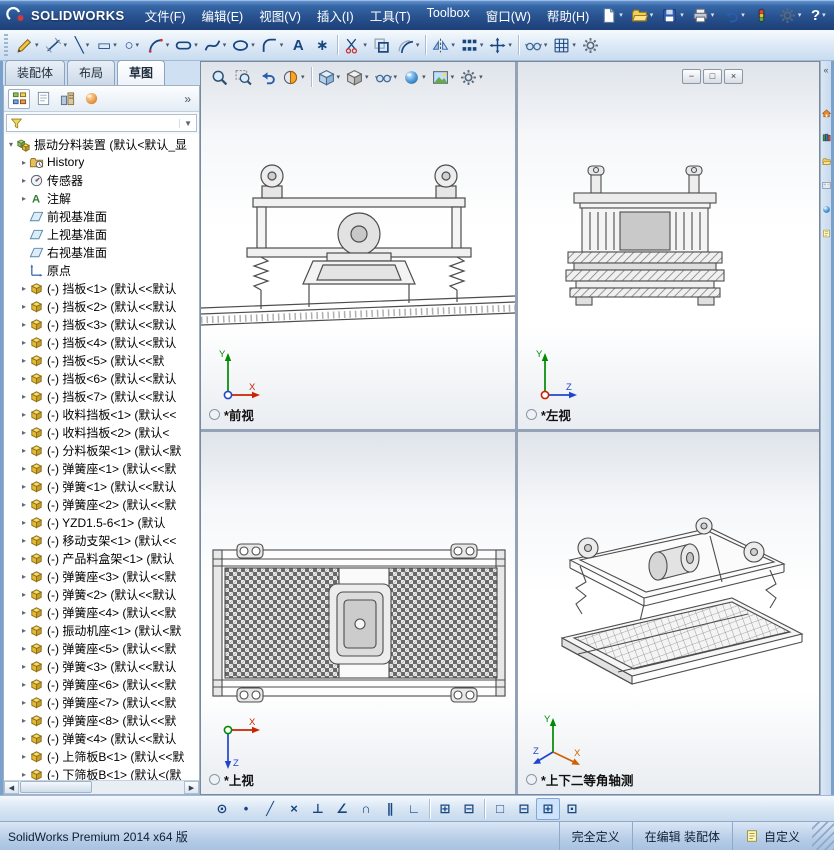  What do you see at coordinates (187, 99) in the screenshot?
I see `panel-overflow-button: »` at bounding box center [187, 99].